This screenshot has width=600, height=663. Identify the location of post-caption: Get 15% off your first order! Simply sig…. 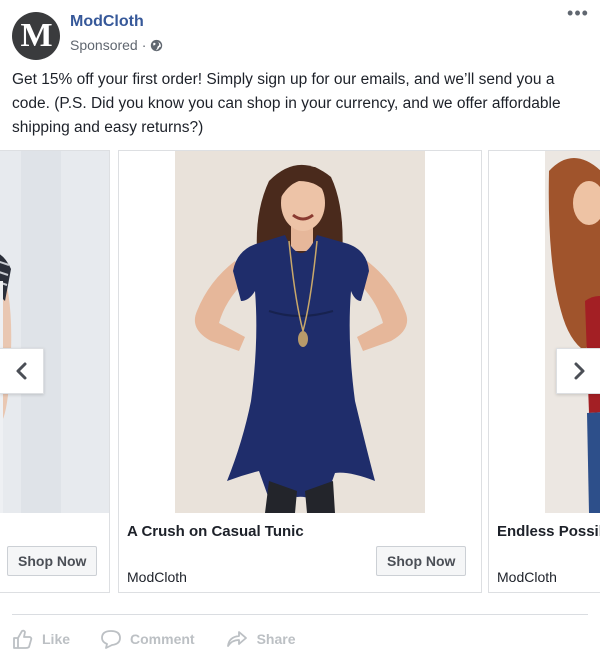
(286, 103).